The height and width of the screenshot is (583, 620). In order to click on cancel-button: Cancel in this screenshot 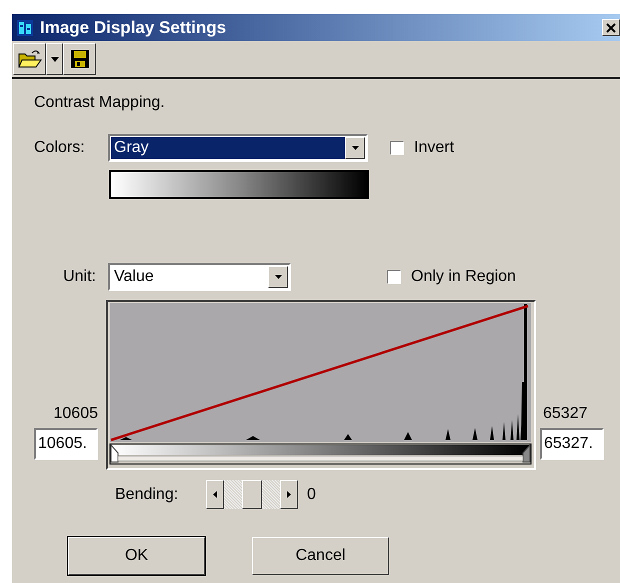, I will do `click(320, 556)`.